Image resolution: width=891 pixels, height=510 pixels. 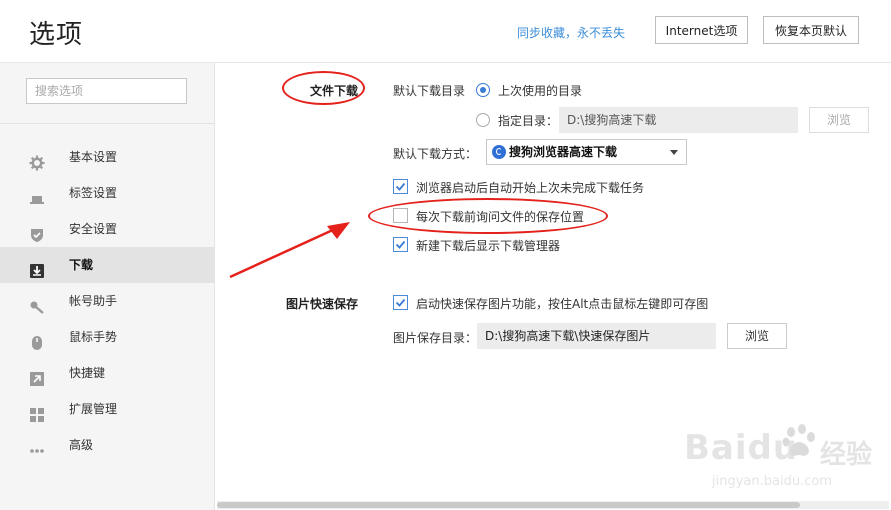 I want to click on sidebar-item-label: 基本设置, so click(x=93, y=157).